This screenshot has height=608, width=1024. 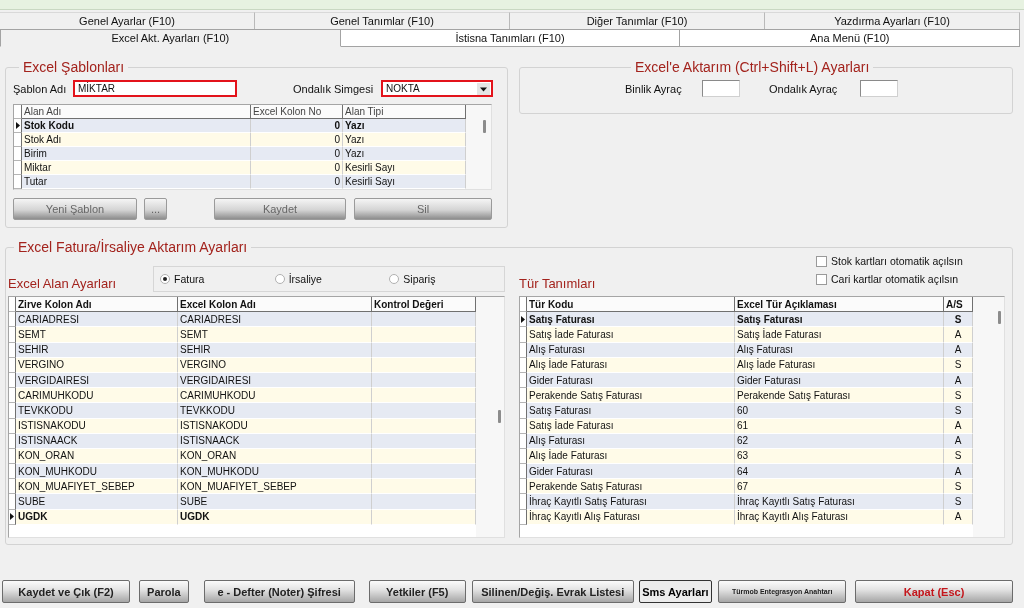 What do you see at coordinates (804, 88) in the screenshot?
I see `field-label: Ondalık Ayraç` at bounding box center [804, 88].